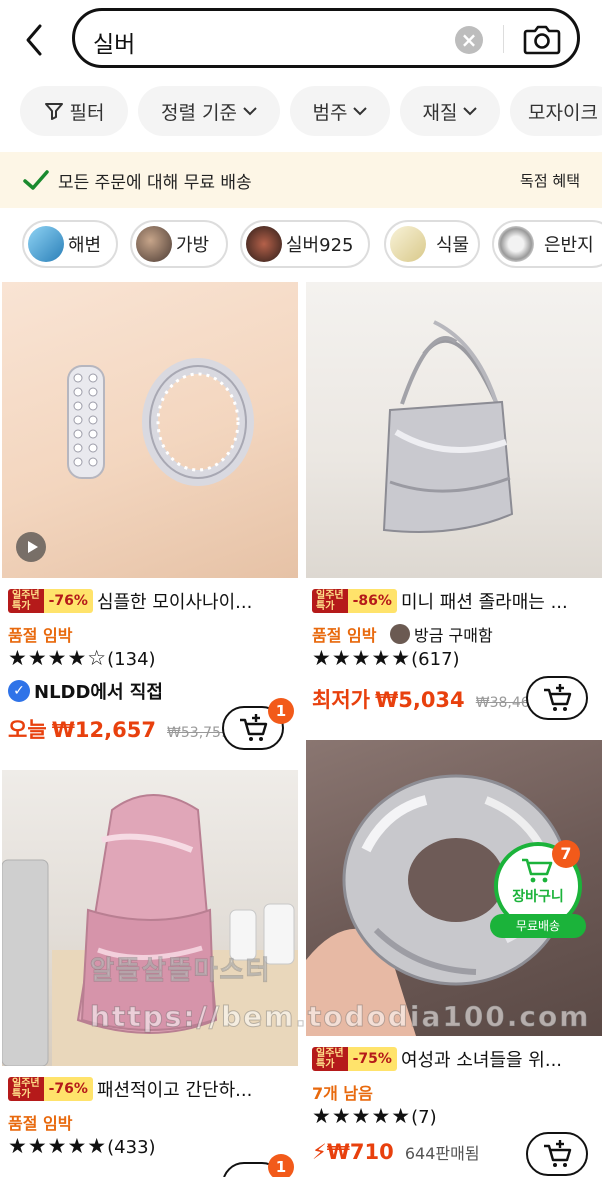 The image size is (602, 1177). I want to click on cart-icon, so click(537, 870).